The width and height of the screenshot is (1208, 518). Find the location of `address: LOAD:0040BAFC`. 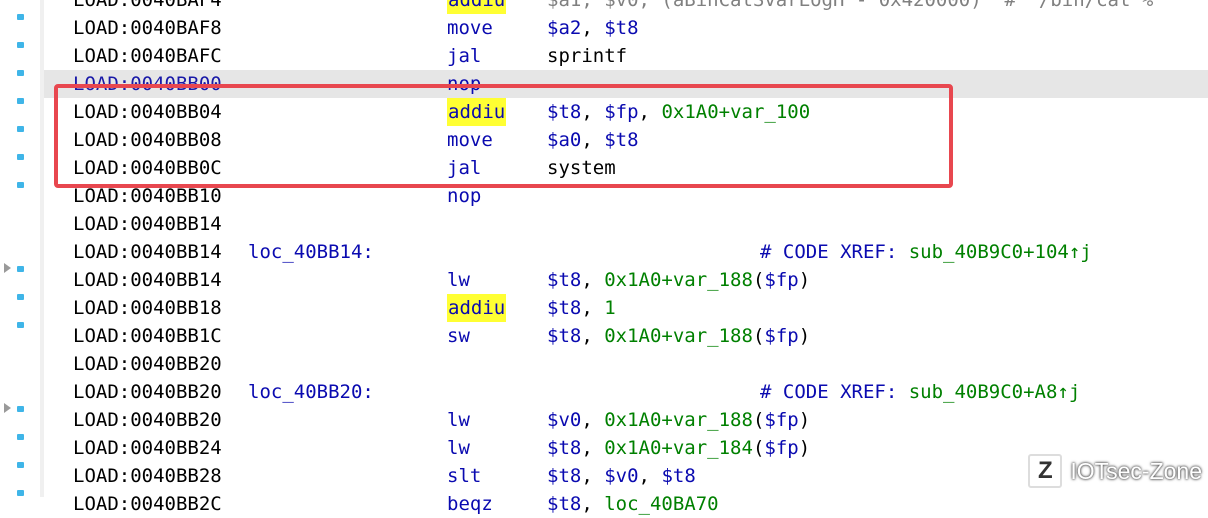

address: LOAD:0040BAFC is located at coordinates (147, 56).